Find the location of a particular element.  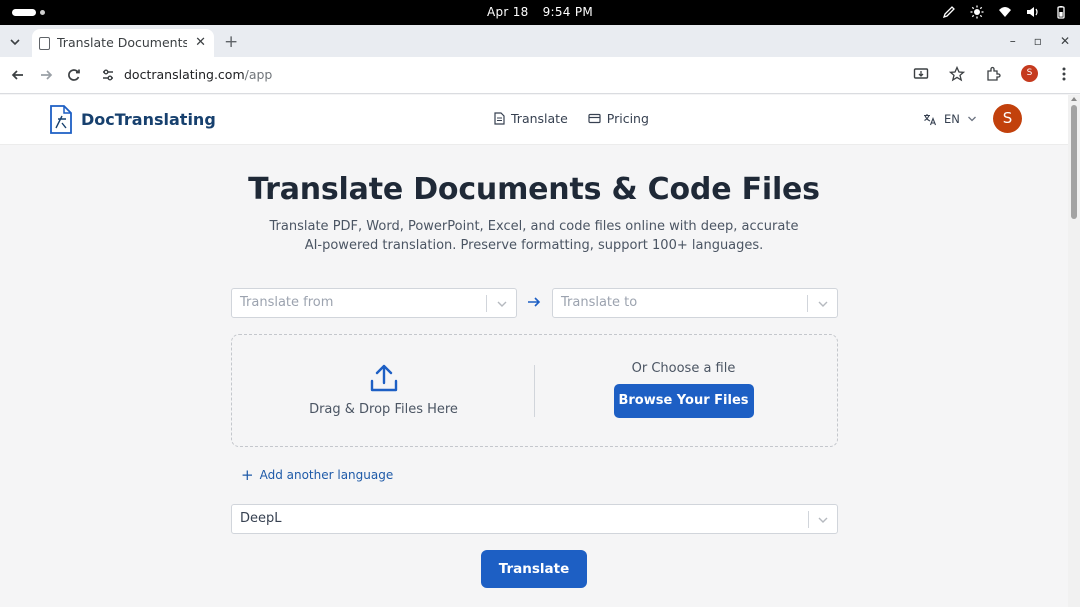

tab-search-chevron-icon is located at coordinates (15, 42).